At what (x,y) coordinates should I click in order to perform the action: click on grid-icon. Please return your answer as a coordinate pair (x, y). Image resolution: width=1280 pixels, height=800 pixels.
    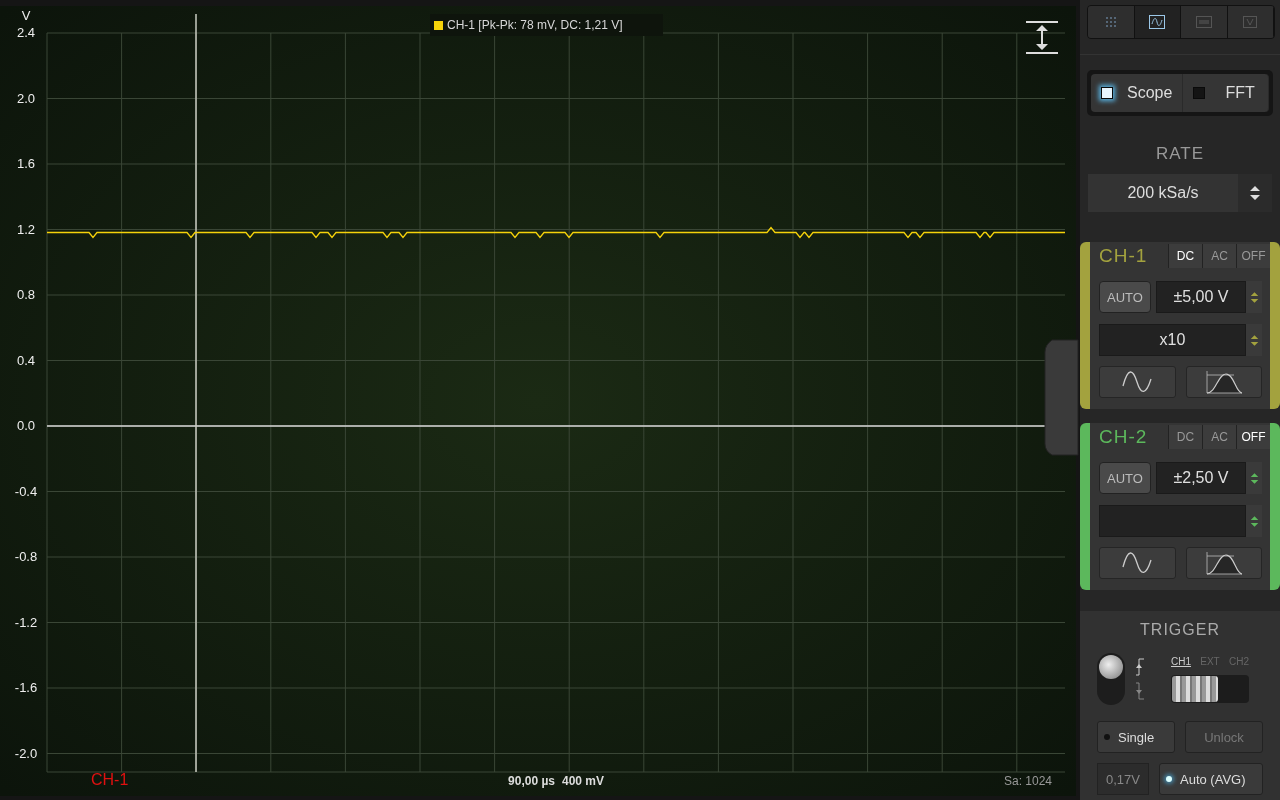
    Looking at the image, I should click on (1110, 22).